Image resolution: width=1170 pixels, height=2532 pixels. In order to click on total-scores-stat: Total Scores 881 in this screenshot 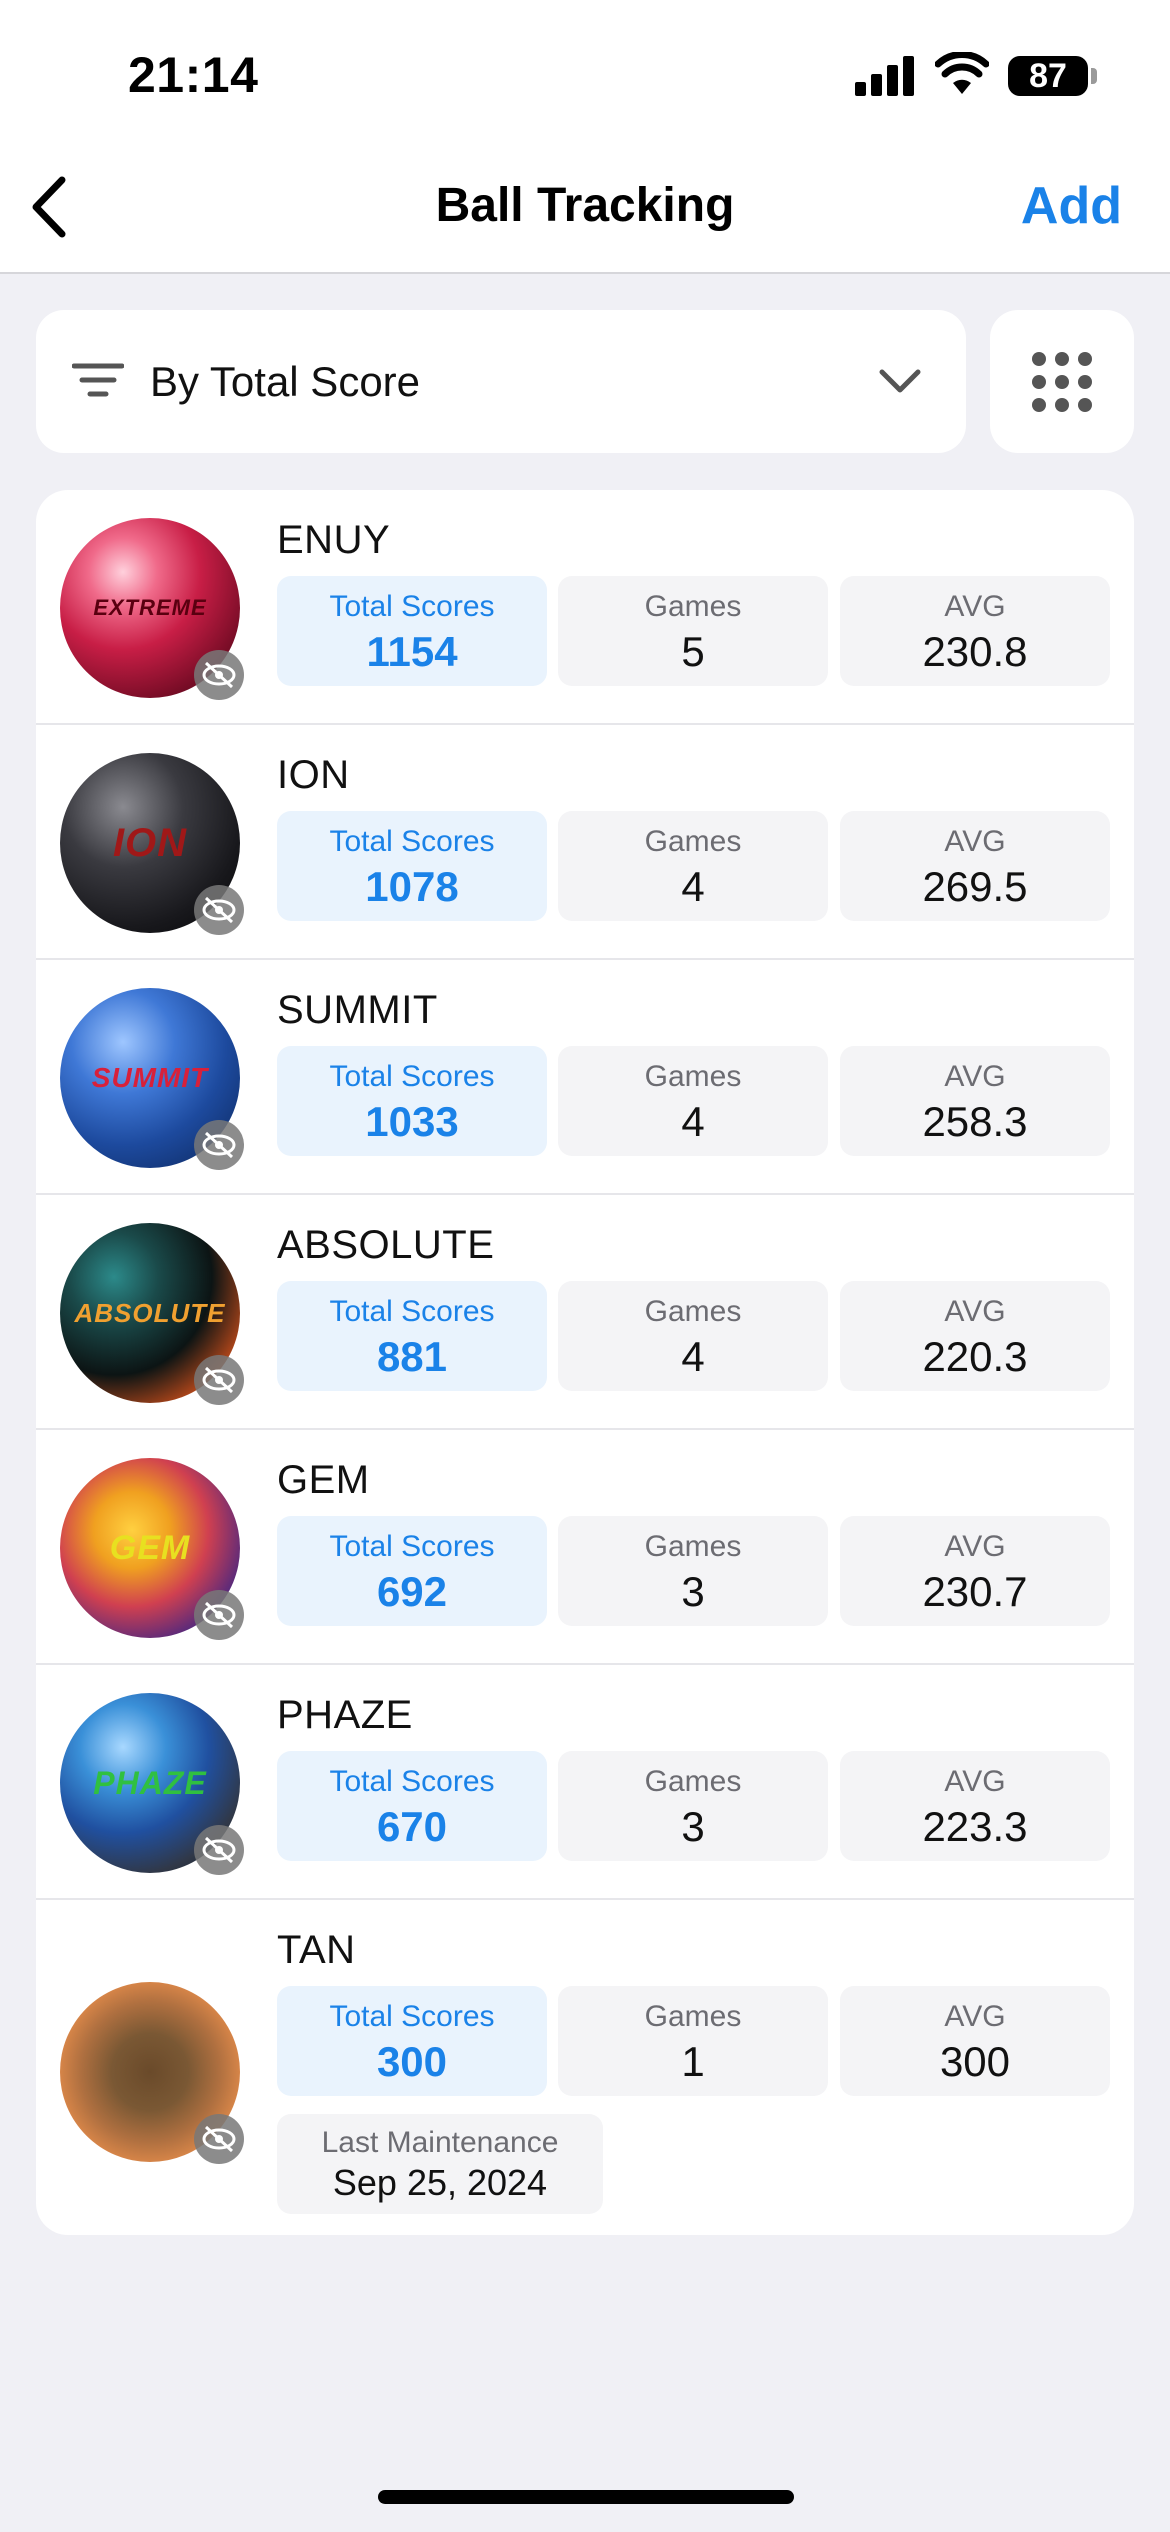, I will do `click(412, 1336)`.